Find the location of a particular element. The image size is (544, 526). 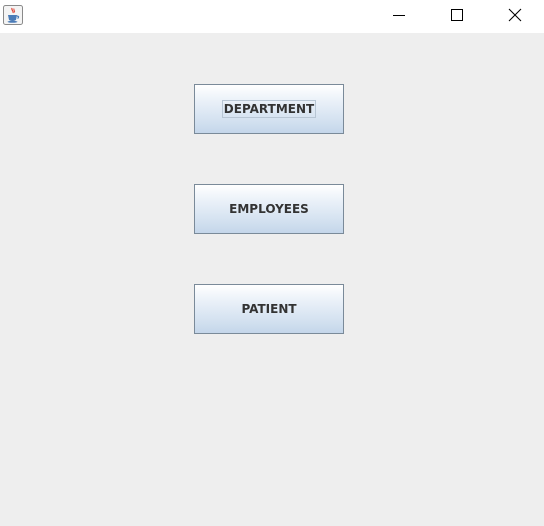

close-icon is located at coordinates (515, 15).